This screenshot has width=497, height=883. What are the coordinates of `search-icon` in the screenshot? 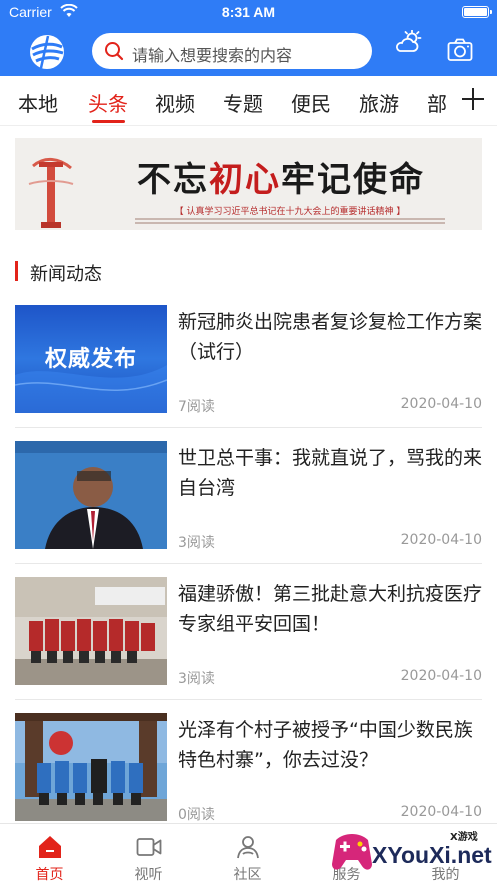 It's located at (114, 51).